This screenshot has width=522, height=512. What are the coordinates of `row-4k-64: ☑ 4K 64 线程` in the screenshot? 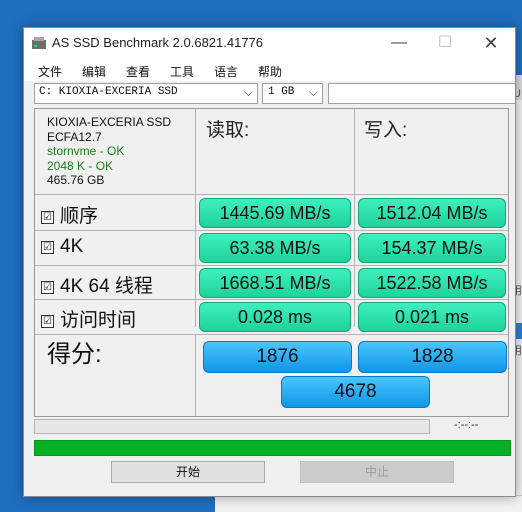 It's located at (97, 284).